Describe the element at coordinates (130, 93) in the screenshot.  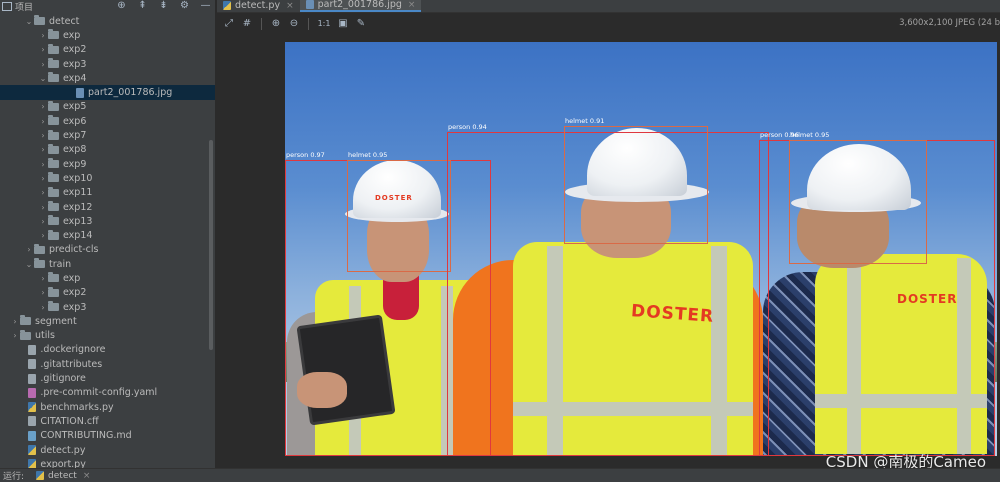
I see `tree-item-label: part2_001786.jpg` at that location.